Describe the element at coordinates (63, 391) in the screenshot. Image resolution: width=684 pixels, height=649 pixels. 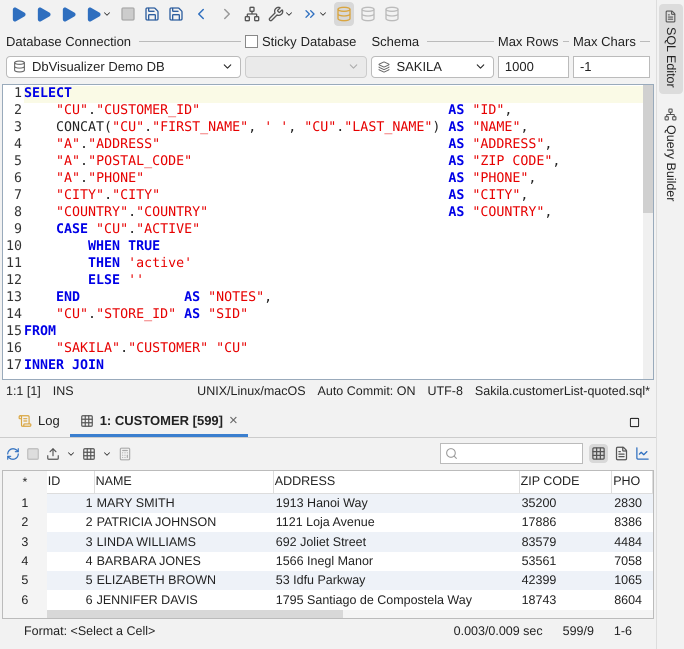
I see `status-text: INS` at that location.